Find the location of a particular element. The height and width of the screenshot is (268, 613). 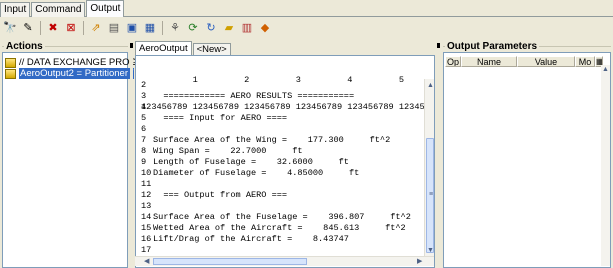

line-text: Wing Span = 22.7000 ft is located at coordinates (228, 151).